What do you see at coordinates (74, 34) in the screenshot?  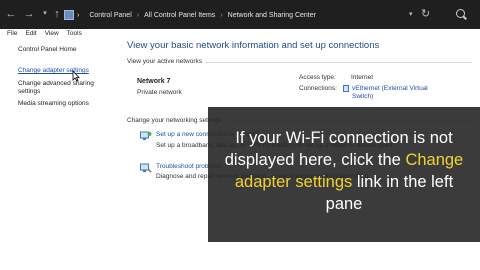 I see `menu-tools: Tools` at bounding box center [74, 34].